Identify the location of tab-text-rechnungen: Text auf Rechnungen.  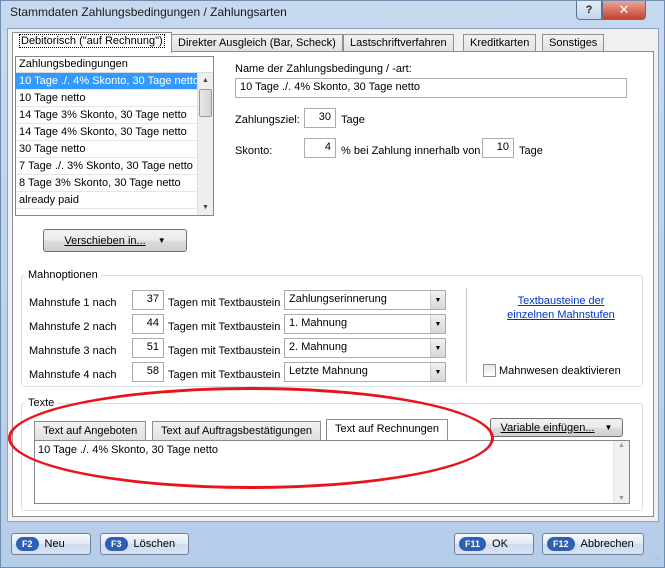
(387, 429).